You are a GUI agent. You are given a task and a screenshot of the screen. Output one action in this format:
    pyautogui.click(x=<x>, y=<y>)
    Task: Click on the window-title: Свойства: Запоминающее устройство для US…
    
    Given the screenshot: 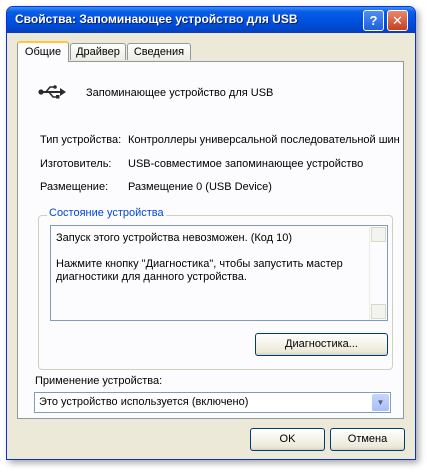 What is the action you would take?
    pyautogui.click(x=156, y=19)
    